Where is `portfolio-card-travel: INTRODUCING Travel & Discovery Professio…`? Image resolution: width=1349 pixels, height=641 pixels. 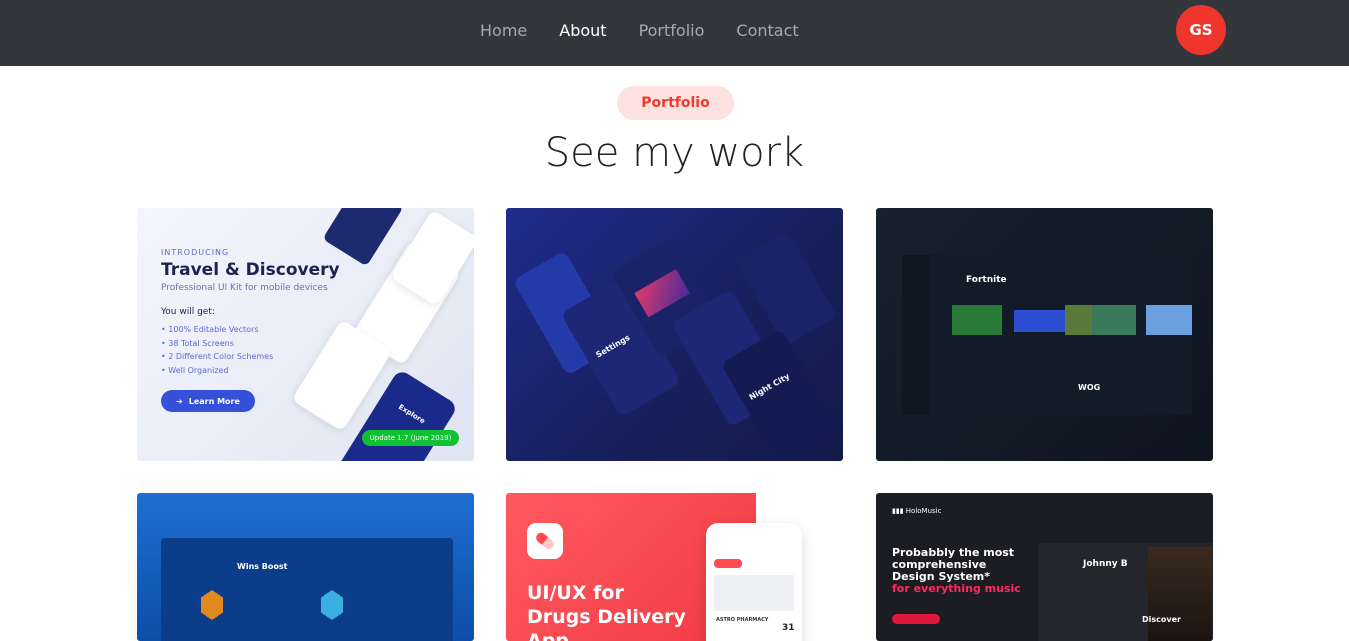
portfolio-card-travel: INTRODUCING Travel & Discovery Professio… is located at coordinates (305, 334).